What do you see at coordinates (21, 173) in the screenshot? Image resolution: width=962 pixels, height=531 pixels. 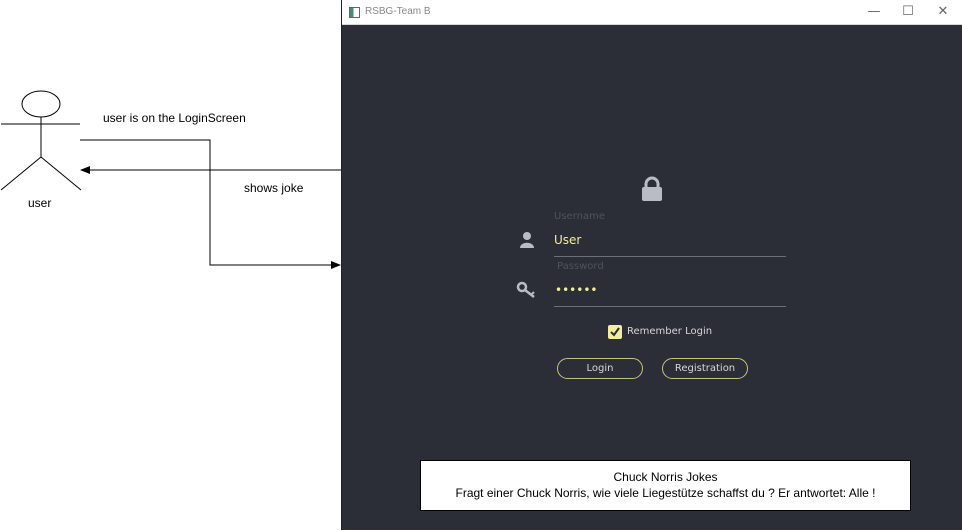 I see `actor-left-leg` at bounding box center [21, 173].